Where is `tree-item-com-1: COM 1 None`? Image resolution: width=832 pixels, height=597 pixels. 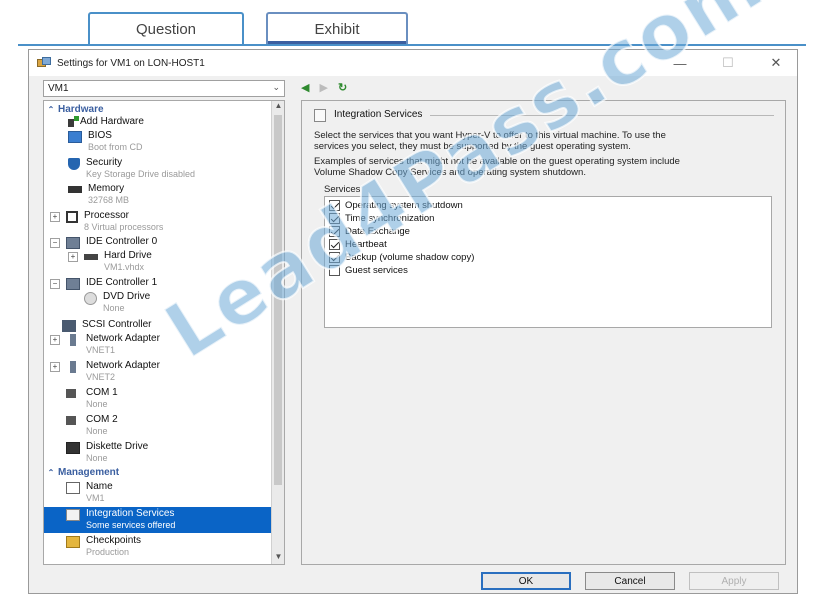 tree-item-com-1: COM 1 None is located at coordinates (158, 398).